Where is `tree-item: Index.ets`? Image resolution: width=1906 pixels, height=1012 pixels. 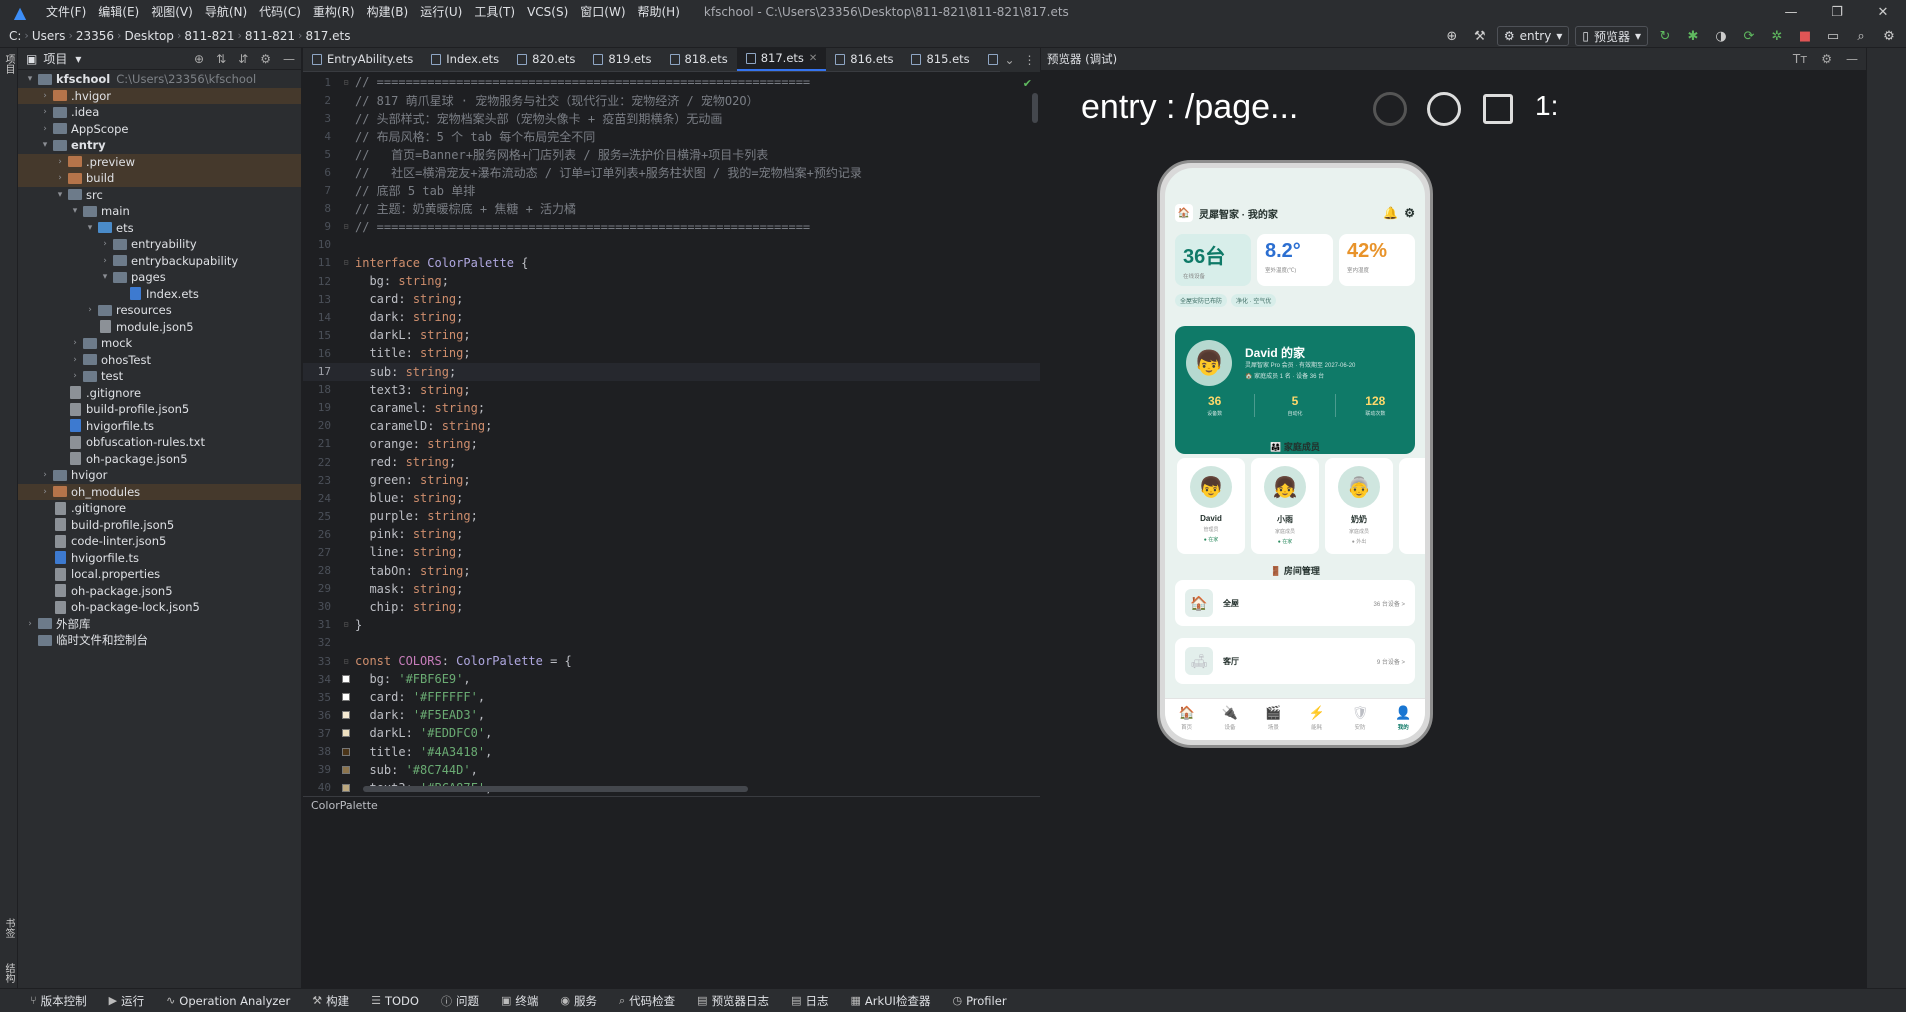 tree-item: Index.ets is located at coordinates (159, 294).